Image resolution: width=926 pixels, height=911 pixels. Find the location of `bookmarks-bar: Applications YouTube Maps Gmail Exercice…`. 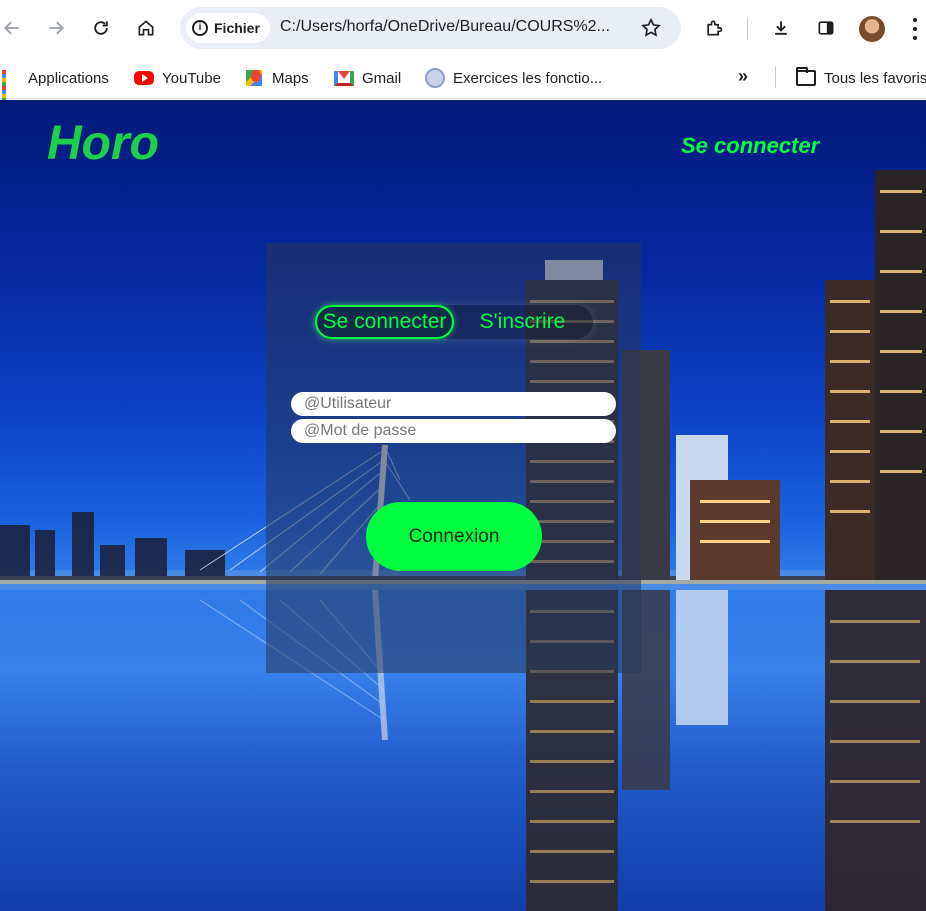

bookmarks-bar: Applications YouTube Maps Gmail Exercice… is located at coordinates (463, 81).